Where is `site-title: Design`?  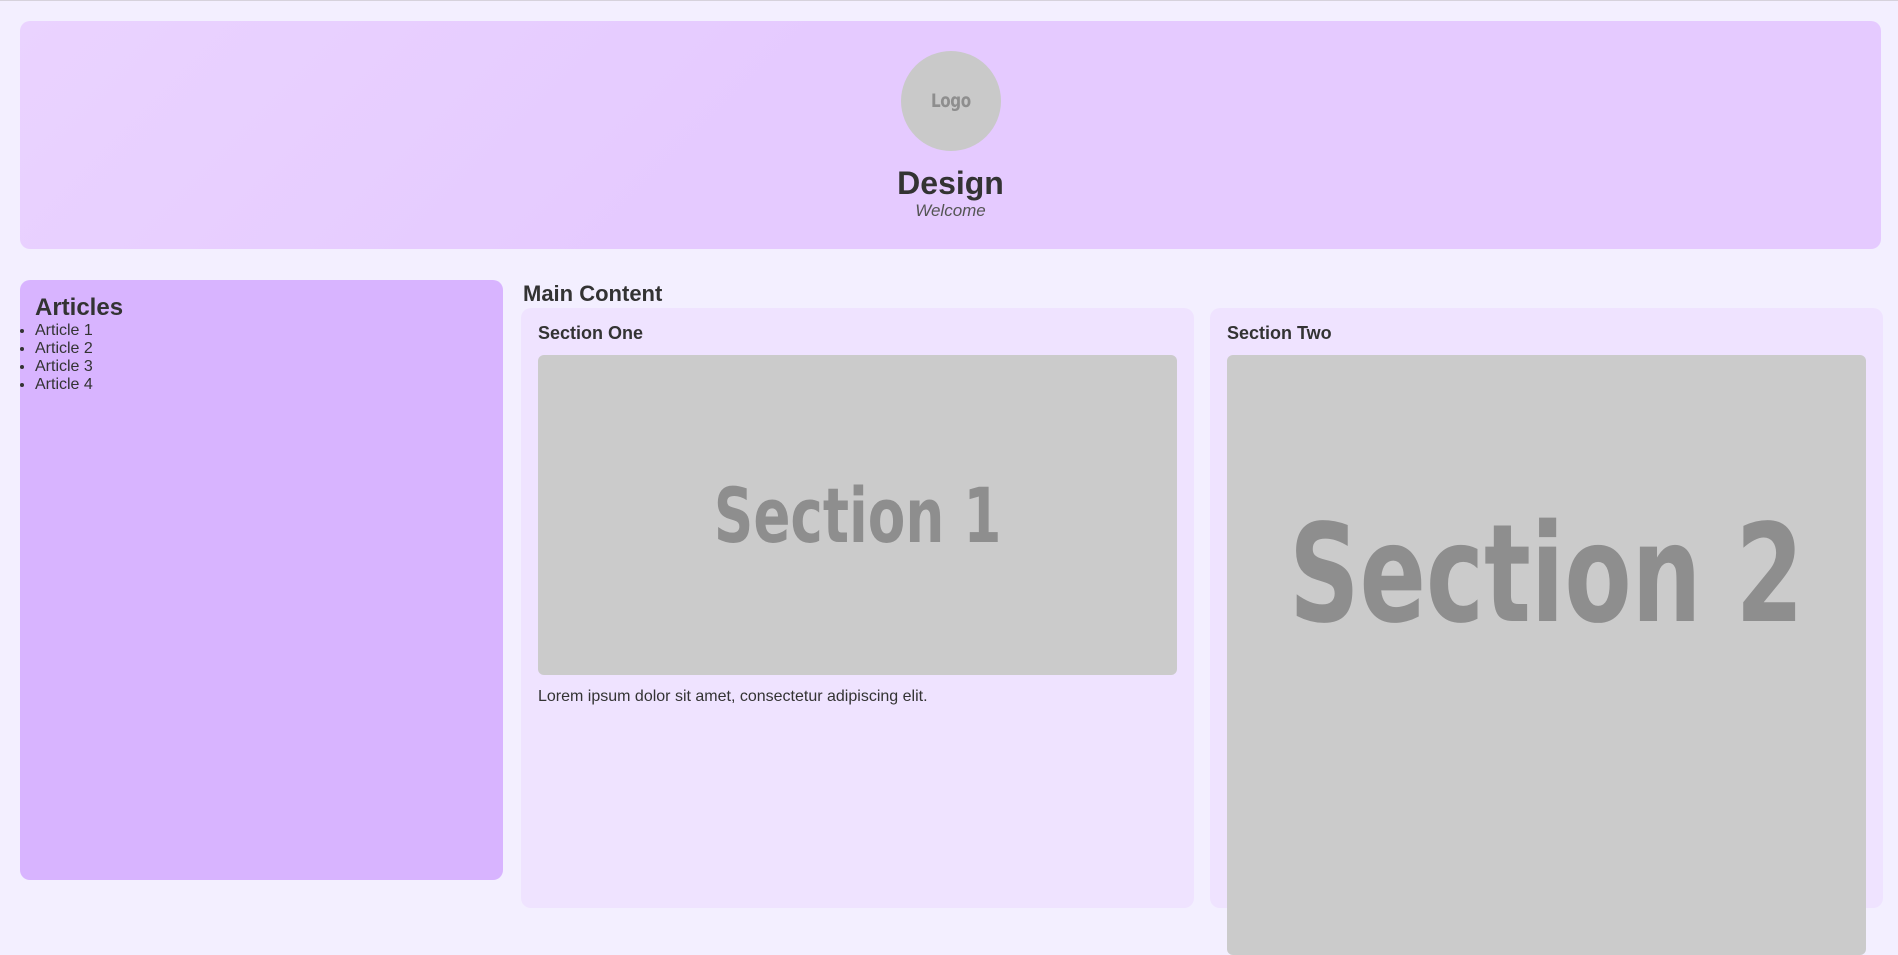
site-title: Design is located at coordinates (950, 183).